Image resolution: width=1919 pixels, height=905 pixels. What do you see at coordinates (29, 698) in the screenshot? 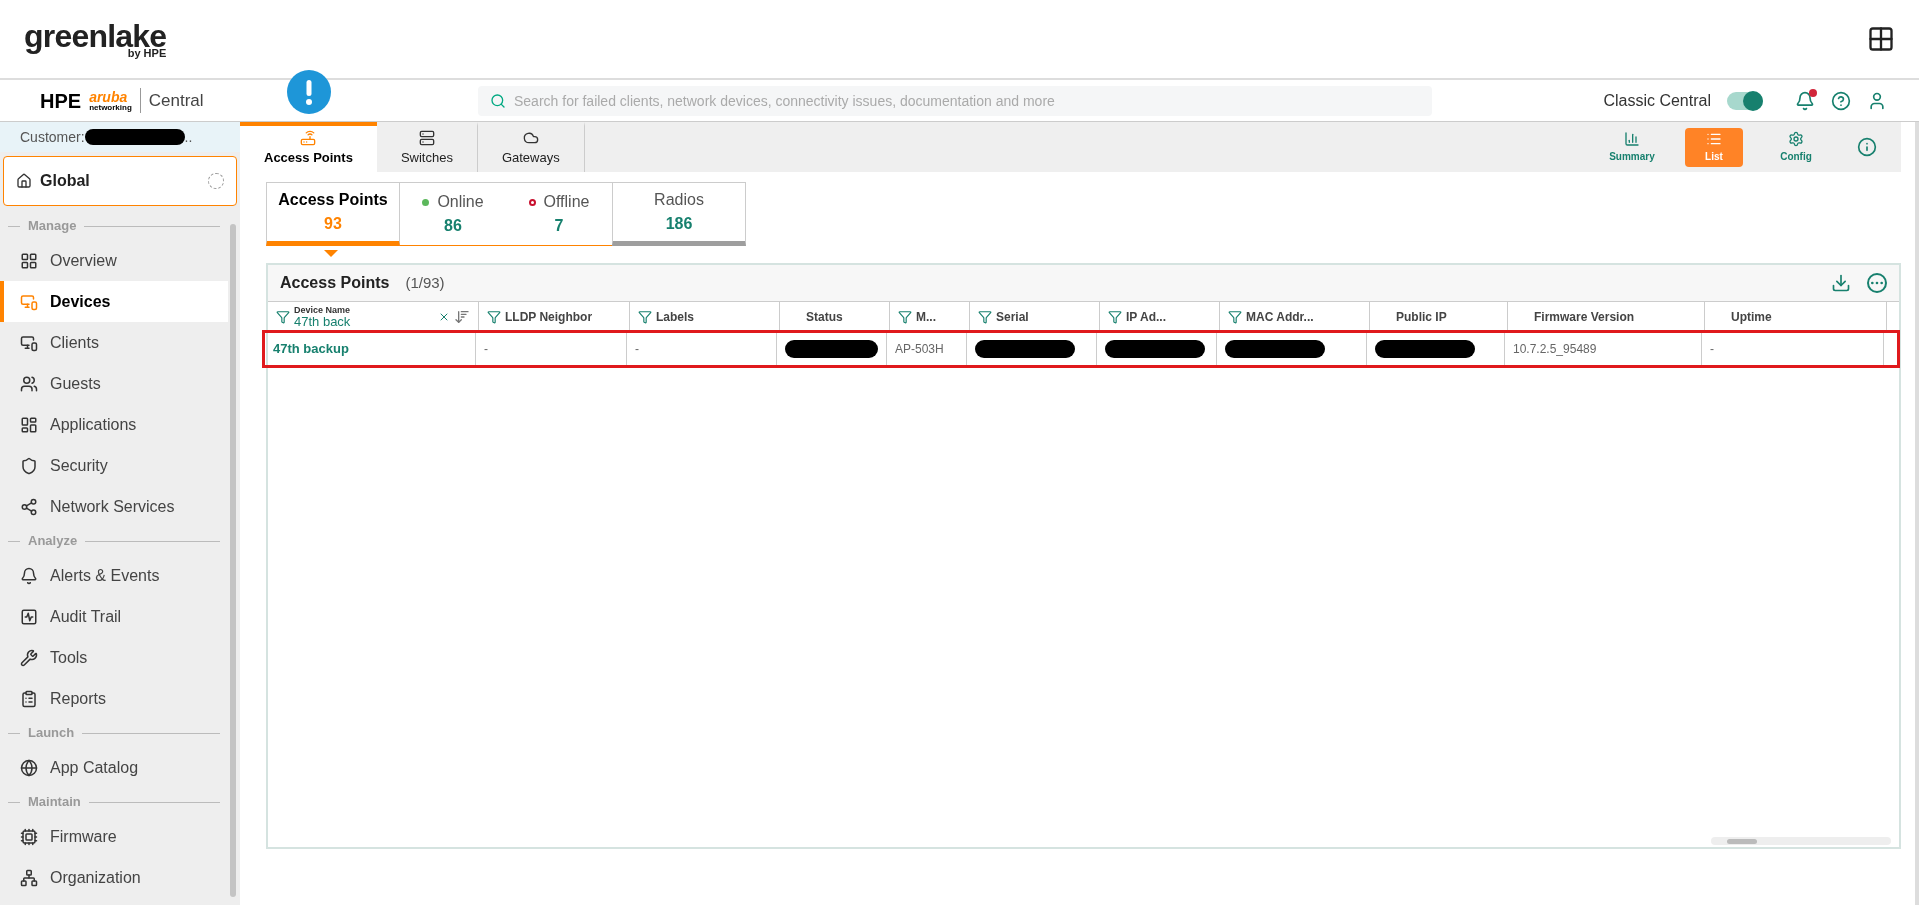
I see `clipboard-icon` at bounding box center [29, 698].